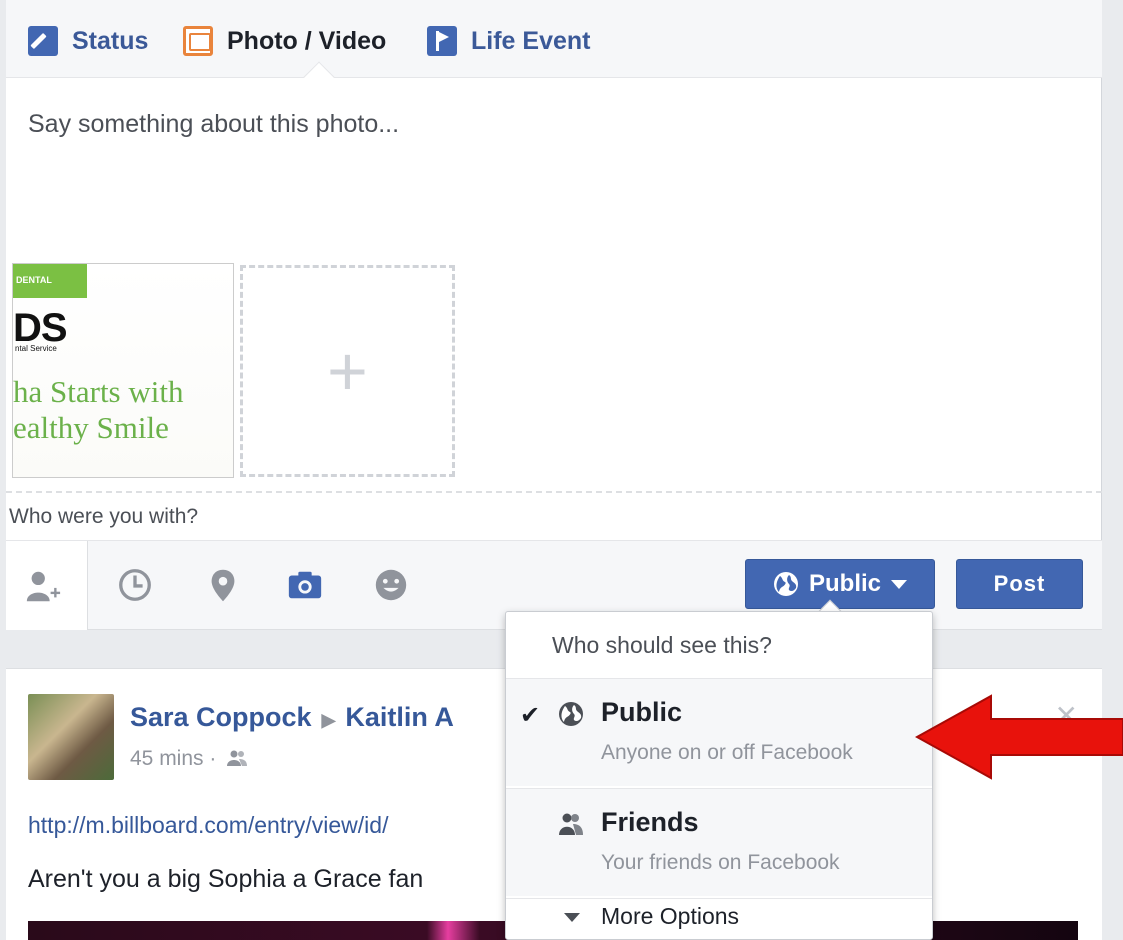 This screenshot has height=940, width=1123. I want to click on tag-friends-input: Who were you with?, so click(103, 517).